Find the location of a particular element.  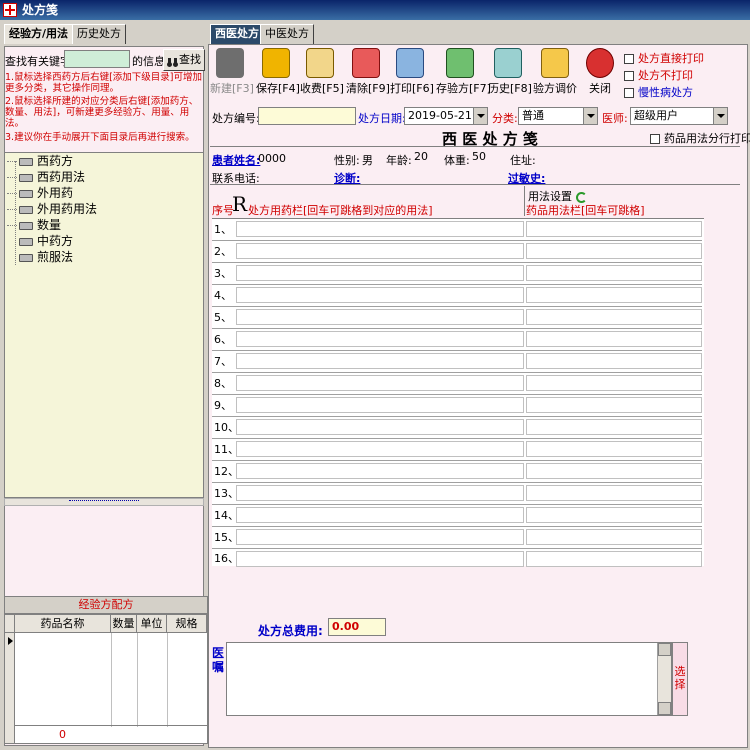

col-drug-name: 药品名称 is located at coordinates (63, 624).